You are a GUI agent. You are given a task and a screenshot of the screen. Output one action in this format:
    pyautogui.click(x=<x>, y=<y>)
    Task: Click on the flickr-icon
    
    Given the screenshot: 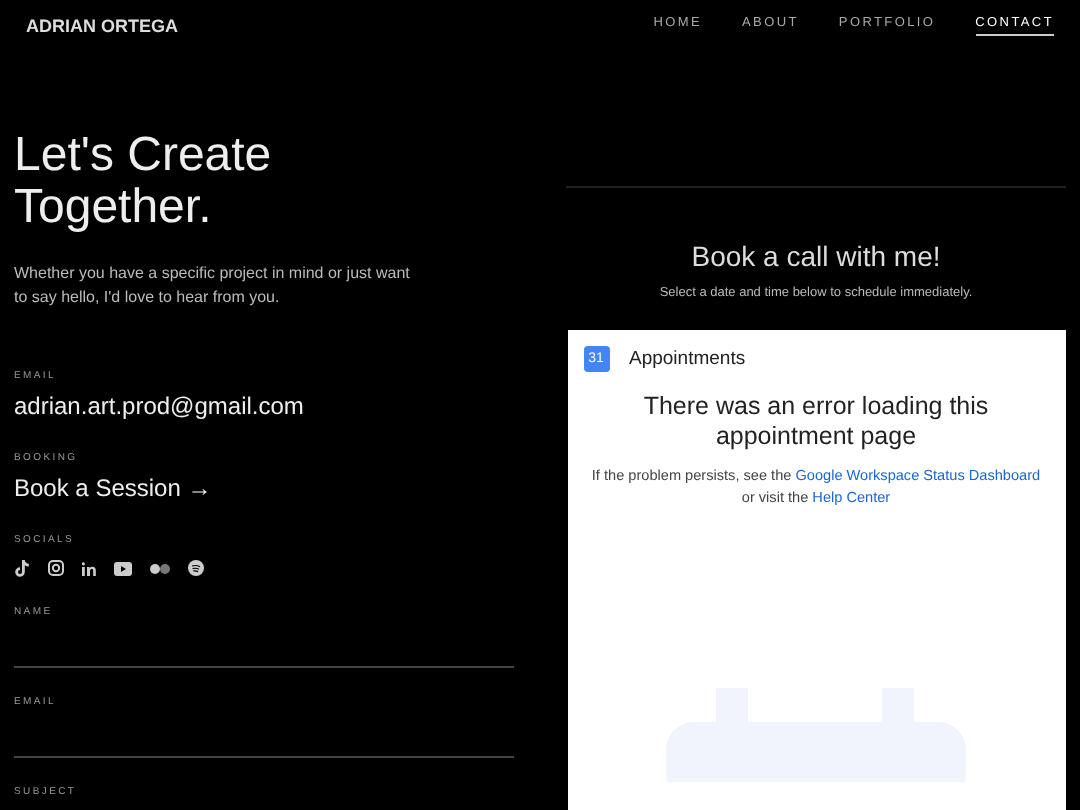 What is the action you would take?
    pyautogui.click(x=160, y=568)
    